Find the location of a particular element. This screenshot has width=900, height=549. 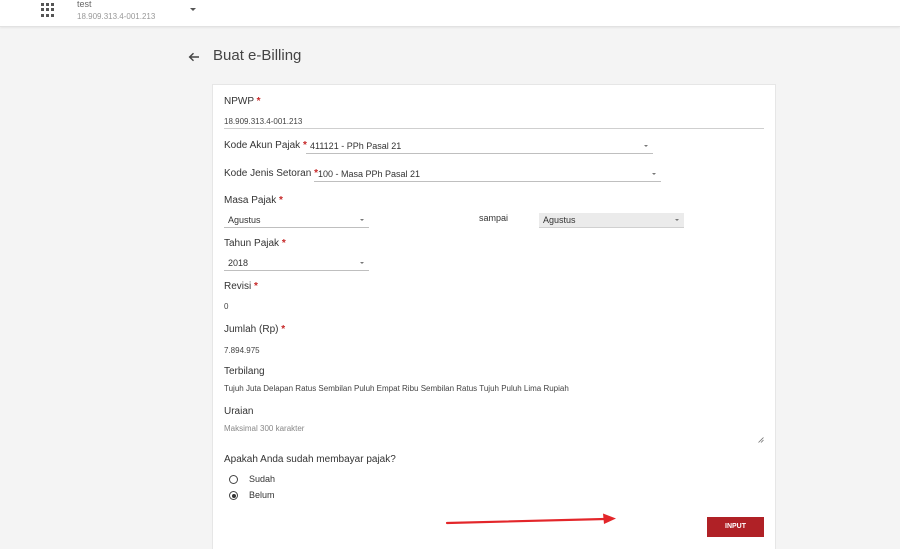

npwp-value: 18.909.313.4-001.213 is located at coordinates (263, 121).